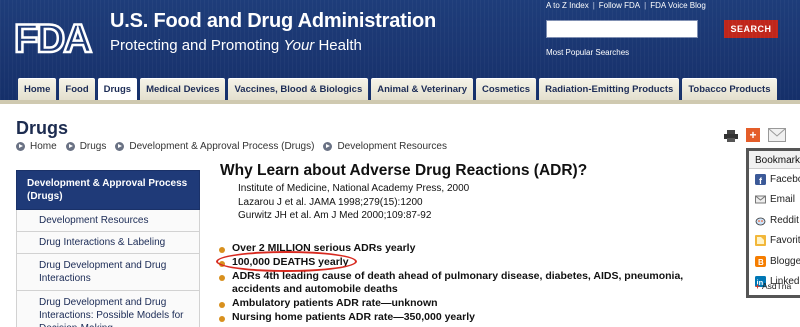 Image resolution: width=800 pixels, height=327 pixels. I want to click on sidebar-item-drug-development-interactions: Drug Development and Drug Interactions, so click(108, 272).